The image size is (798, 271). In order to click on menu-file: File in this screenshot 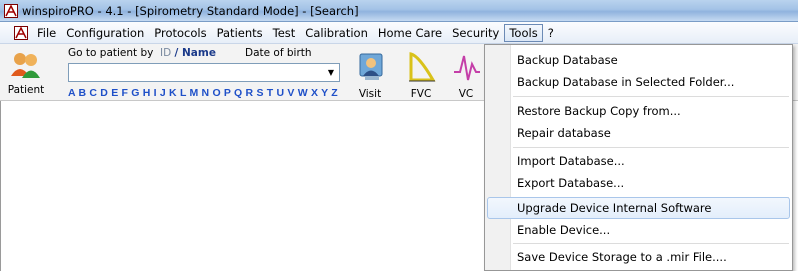, I will do `click(46, 33)`.